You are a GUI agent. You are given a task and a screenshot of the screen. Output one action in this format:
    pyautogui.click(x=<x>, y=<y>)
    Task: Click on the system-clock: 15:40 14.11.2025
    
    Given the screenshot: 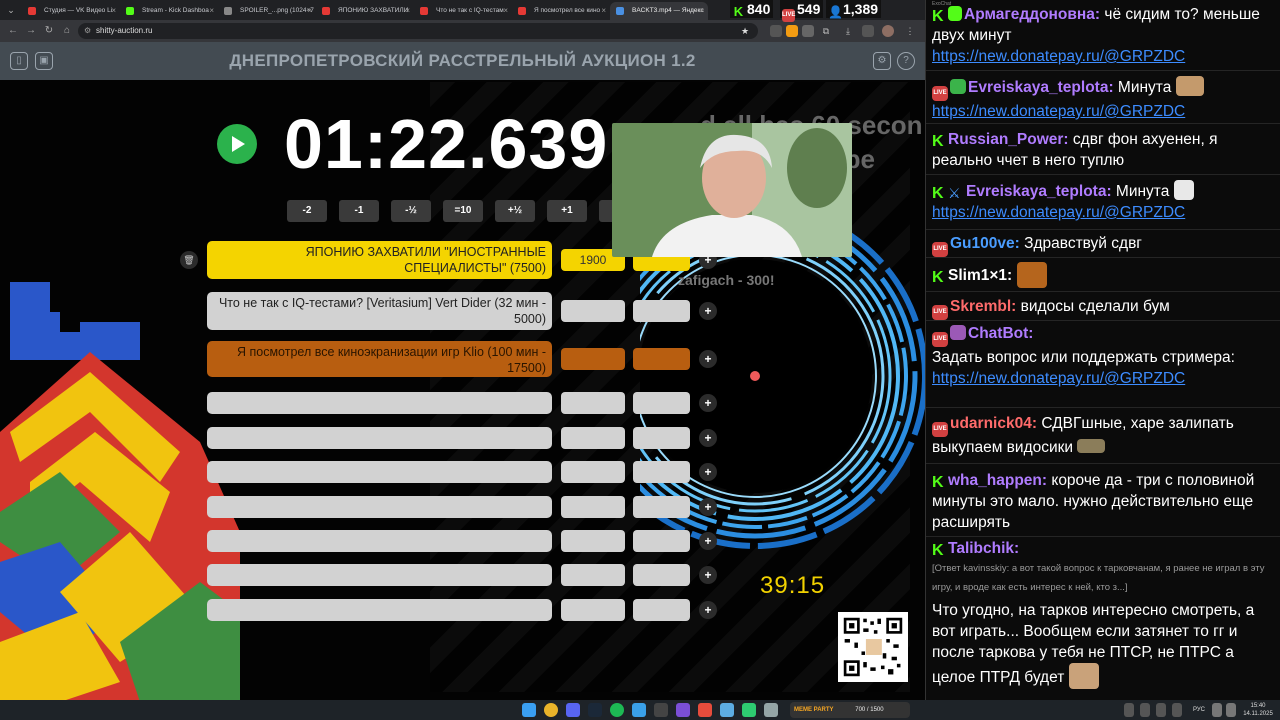 What is the action you would take?
    pyautogui.click(x=1258, y=710)
    